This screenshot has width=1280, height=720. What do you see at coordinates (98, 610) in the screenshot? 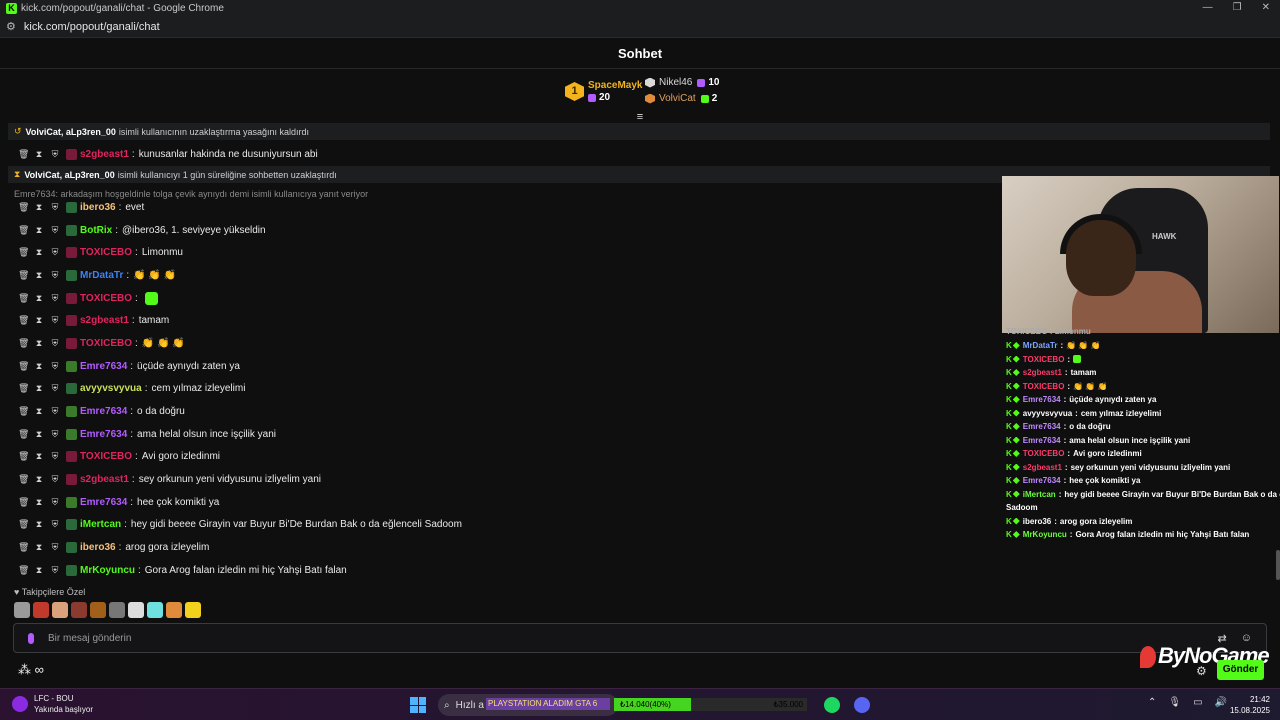
I see `emote-dog` at bounding box center [98, 610].